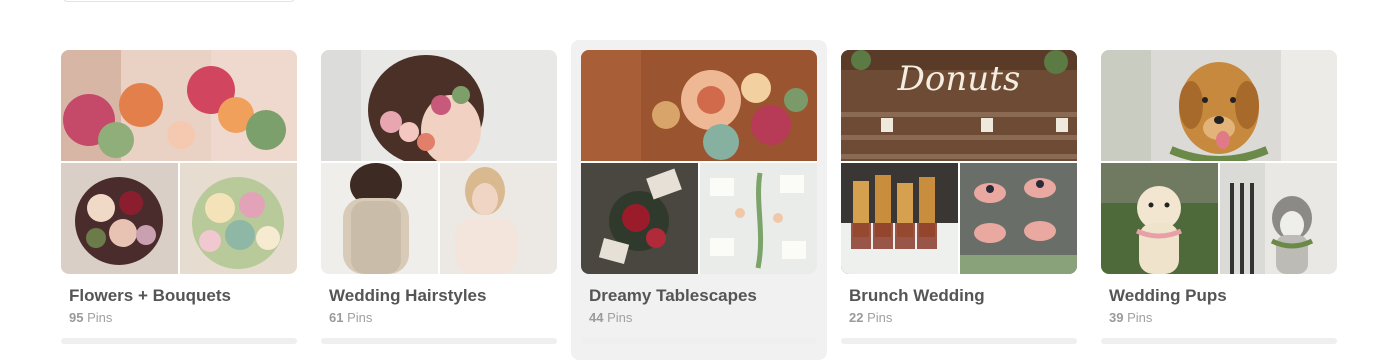  What do you see at coordinates (150, 296) in the screenshot?
I see `board-title: Flowers + Bouquets` at bounding box center [150, 296].